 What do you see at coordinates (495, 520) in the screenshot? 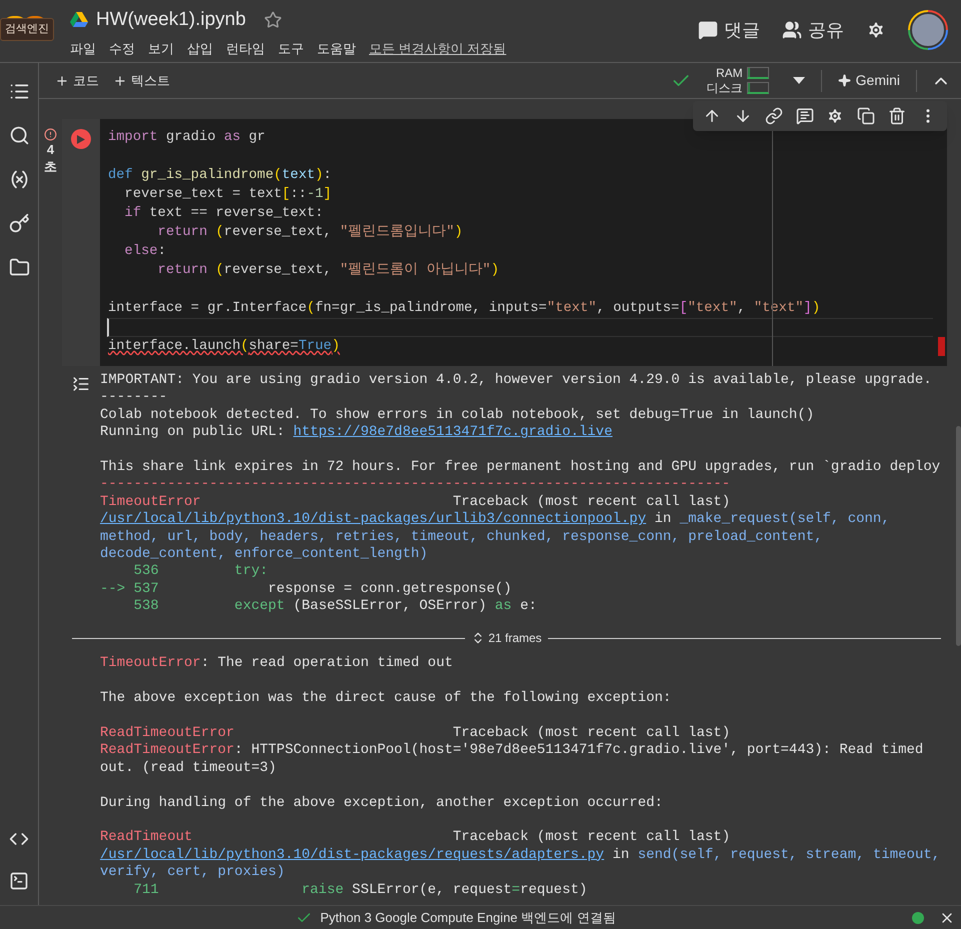
I see `output-line: /usr/local/lib/python3.10/dist-packages/urllib3/connectionpool.py in _make_request(self, conn,` at bounding box center [495, 520].